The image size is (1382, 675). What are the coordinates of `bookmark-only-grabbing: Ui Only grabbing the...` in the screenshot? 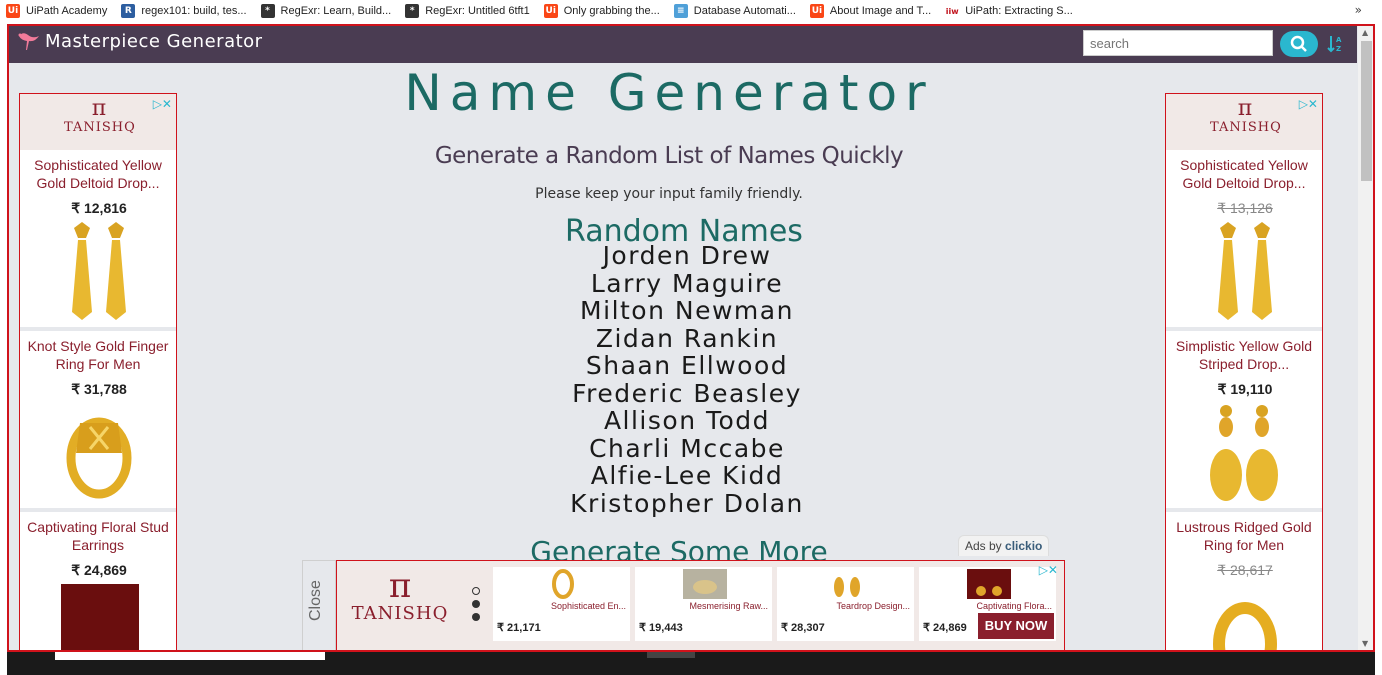 It's located at (601, 11).